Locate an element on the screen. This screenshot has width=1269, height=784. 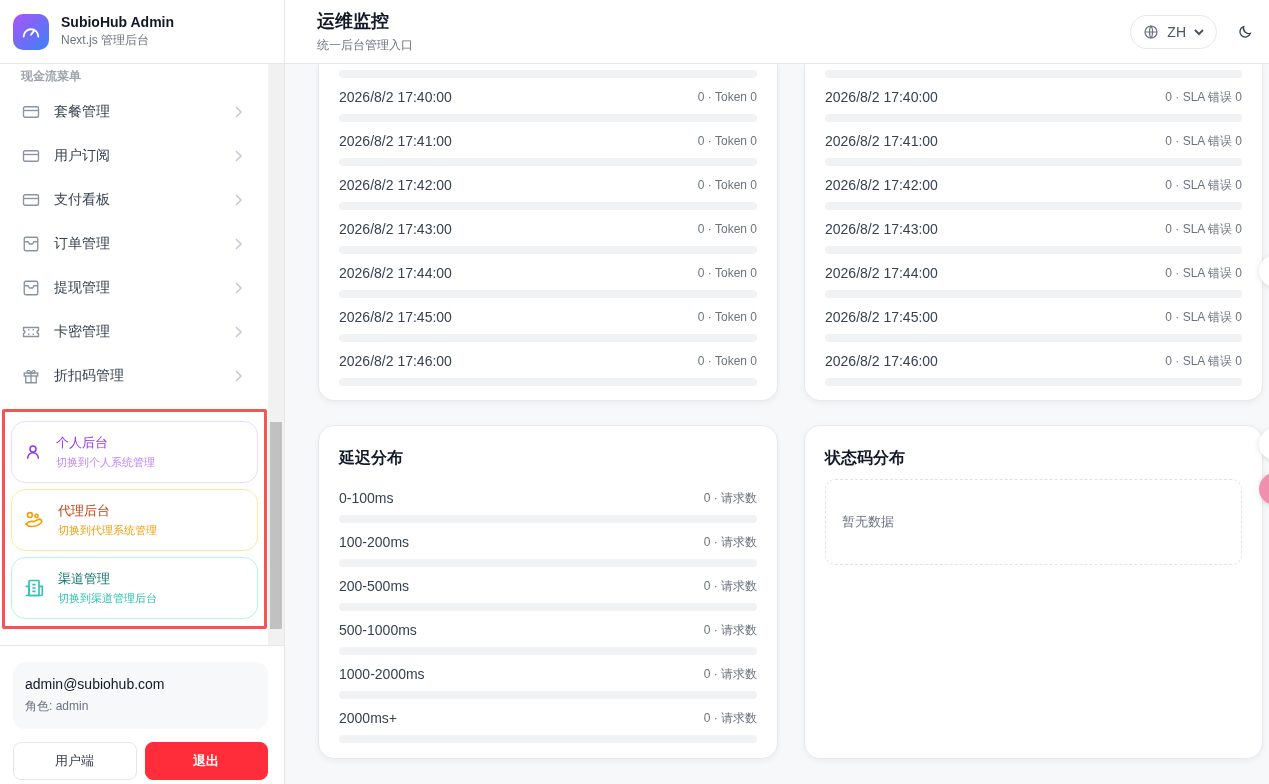
gift-icon is located at coordinates (31, 376).